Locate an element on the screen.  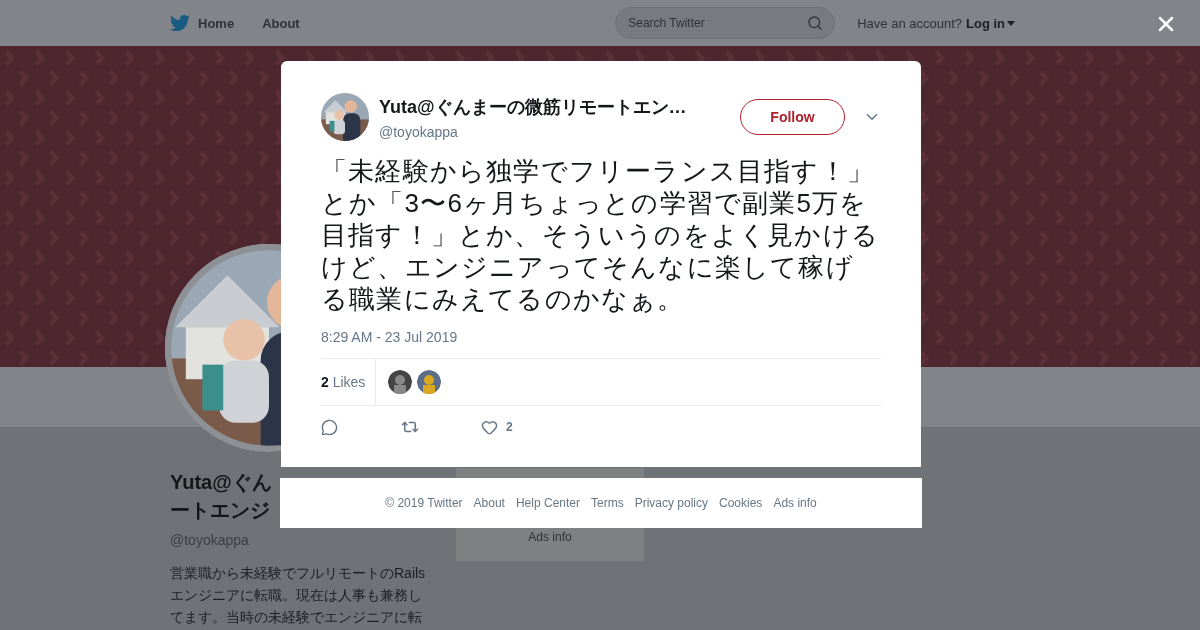
search-icon is located at coordinates (815, 23).